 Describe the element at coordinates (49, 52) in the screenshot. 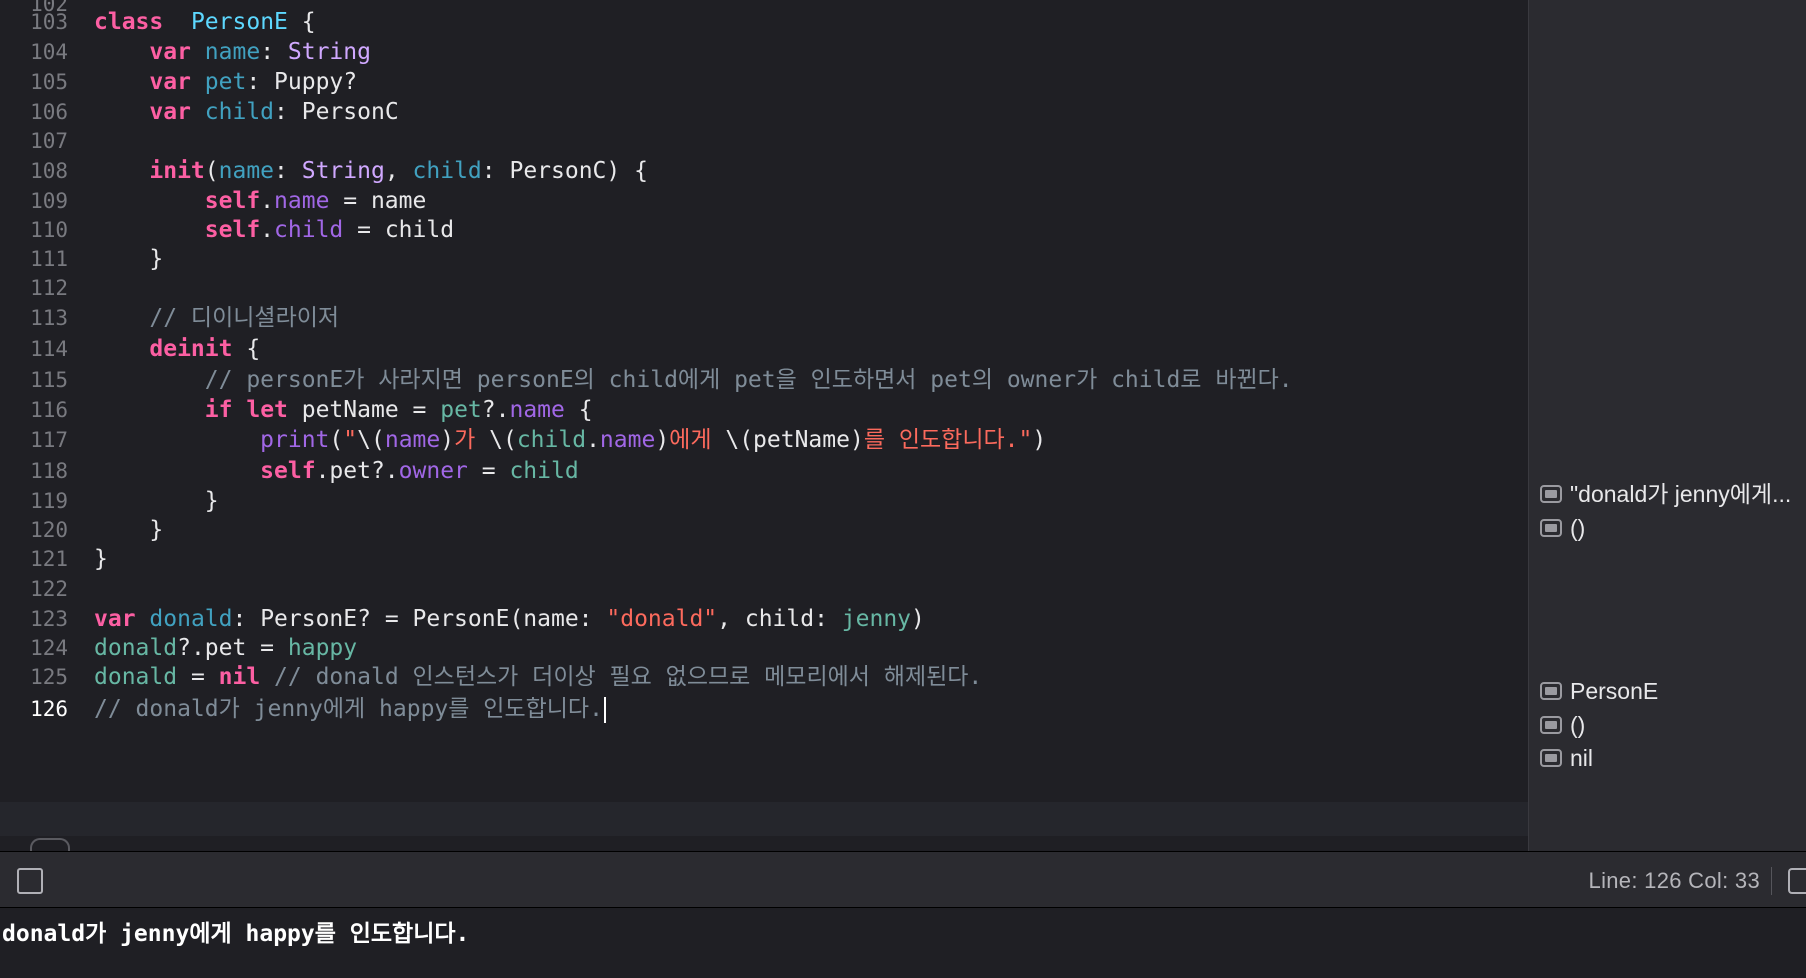

I see `line-number: 104` at that location.